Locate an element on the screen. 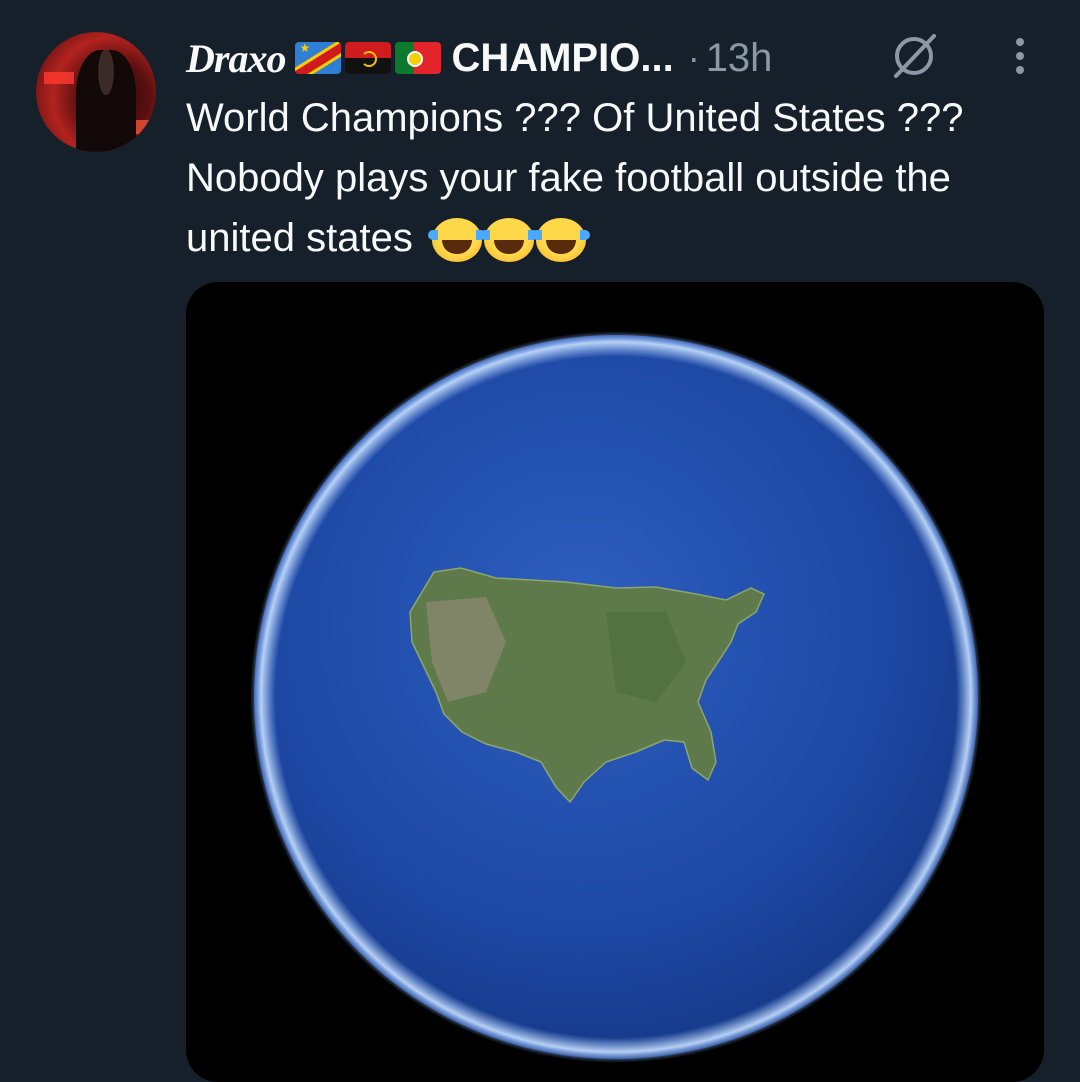 Image resolution: width=1080 pixels, height=1082 pixels. flag-angola-icon is located at coordinates (368, 58).